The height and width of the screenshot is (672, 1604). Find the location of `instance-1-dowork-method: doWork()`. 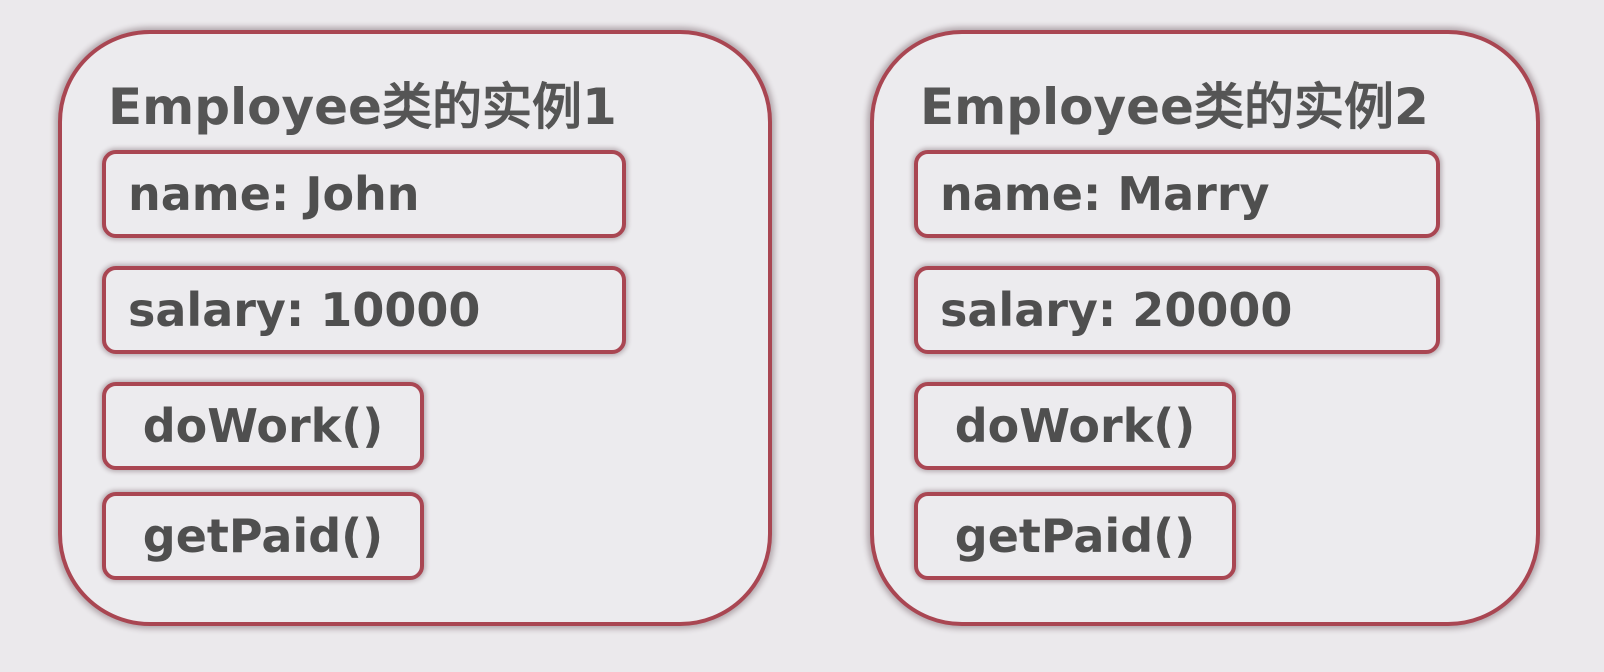

instance-1-dowork-method: doWork() is located at coordinates (263, 426).